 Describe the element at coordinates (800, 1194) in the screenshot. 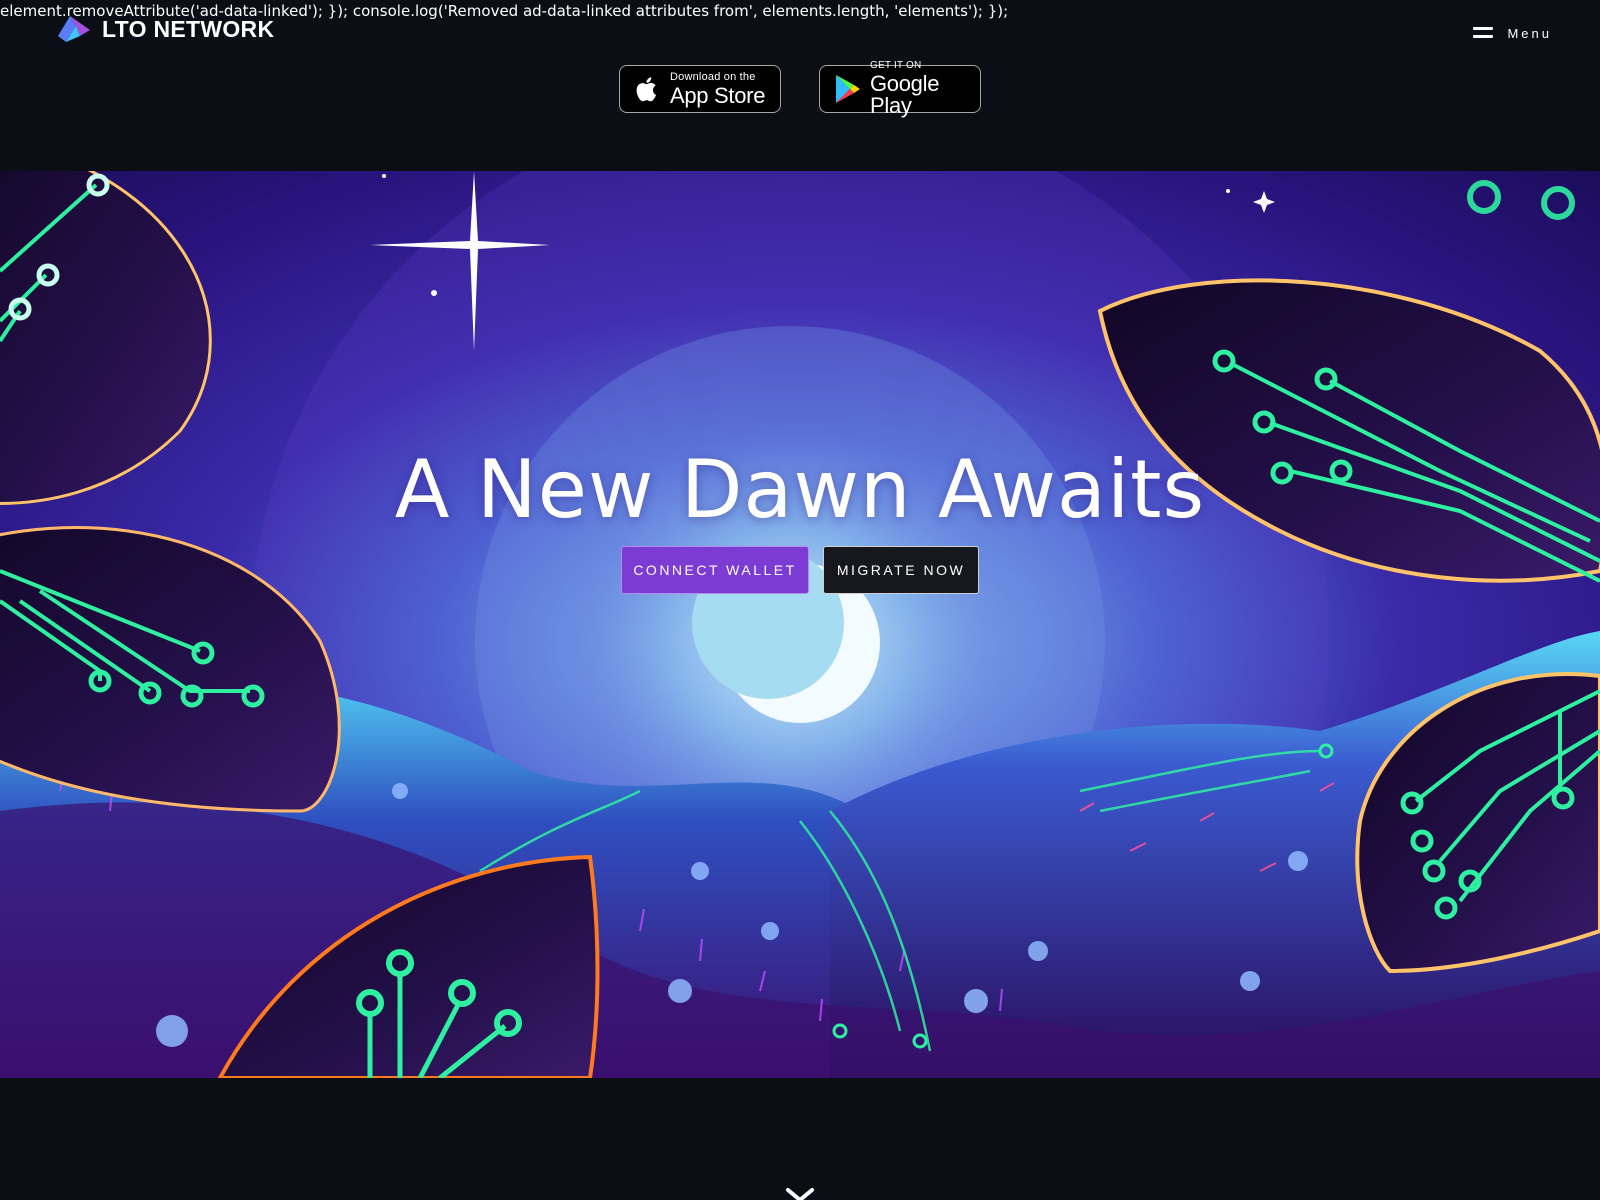

I see `chevron-down-icon` at that location.